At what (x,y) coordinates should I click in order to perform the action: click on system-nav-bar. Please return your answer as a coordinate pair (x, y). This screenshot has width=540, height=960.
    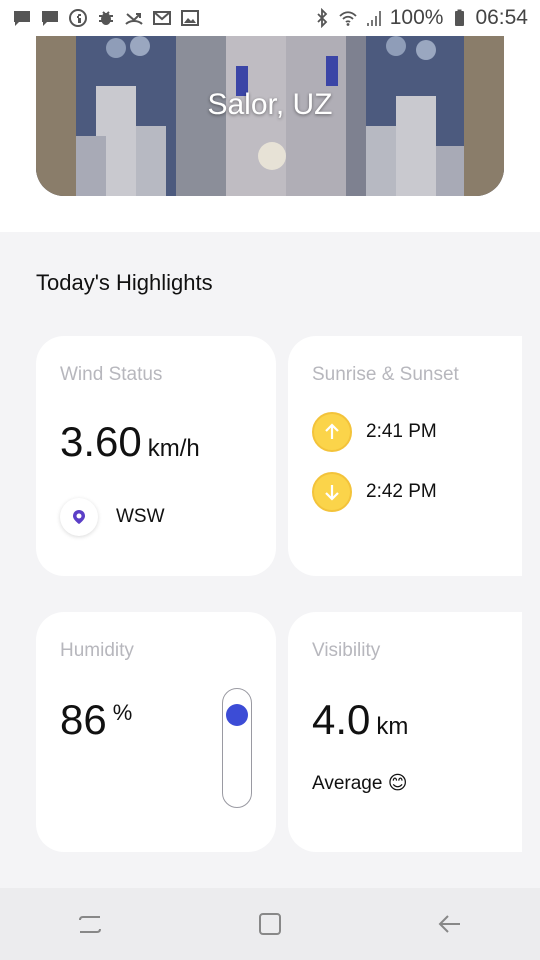
    Looking at the image, I should click on (270, 924).